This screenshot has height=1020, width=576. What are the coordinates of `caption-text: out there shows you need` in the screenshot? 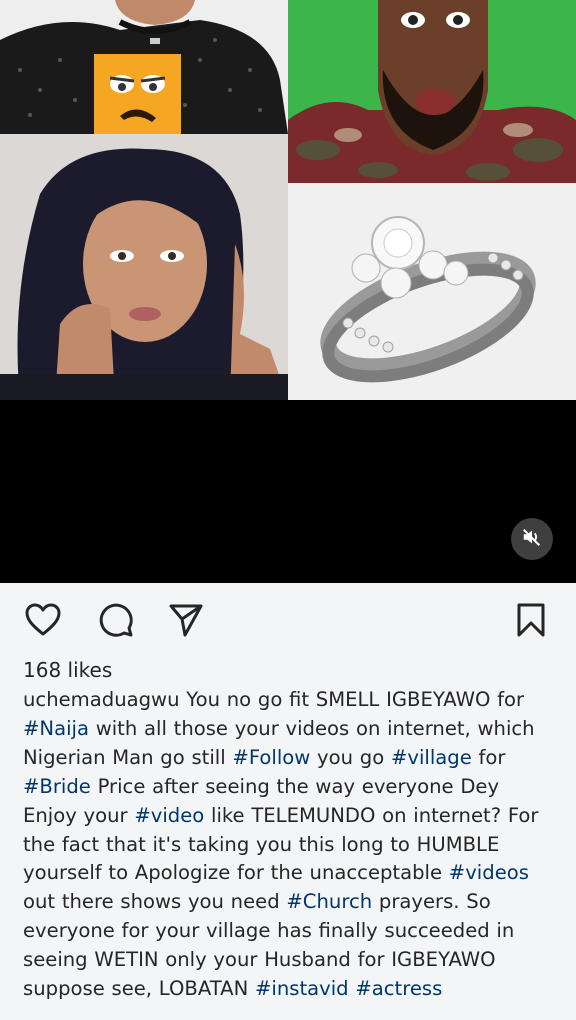 It's located at (155, 902).